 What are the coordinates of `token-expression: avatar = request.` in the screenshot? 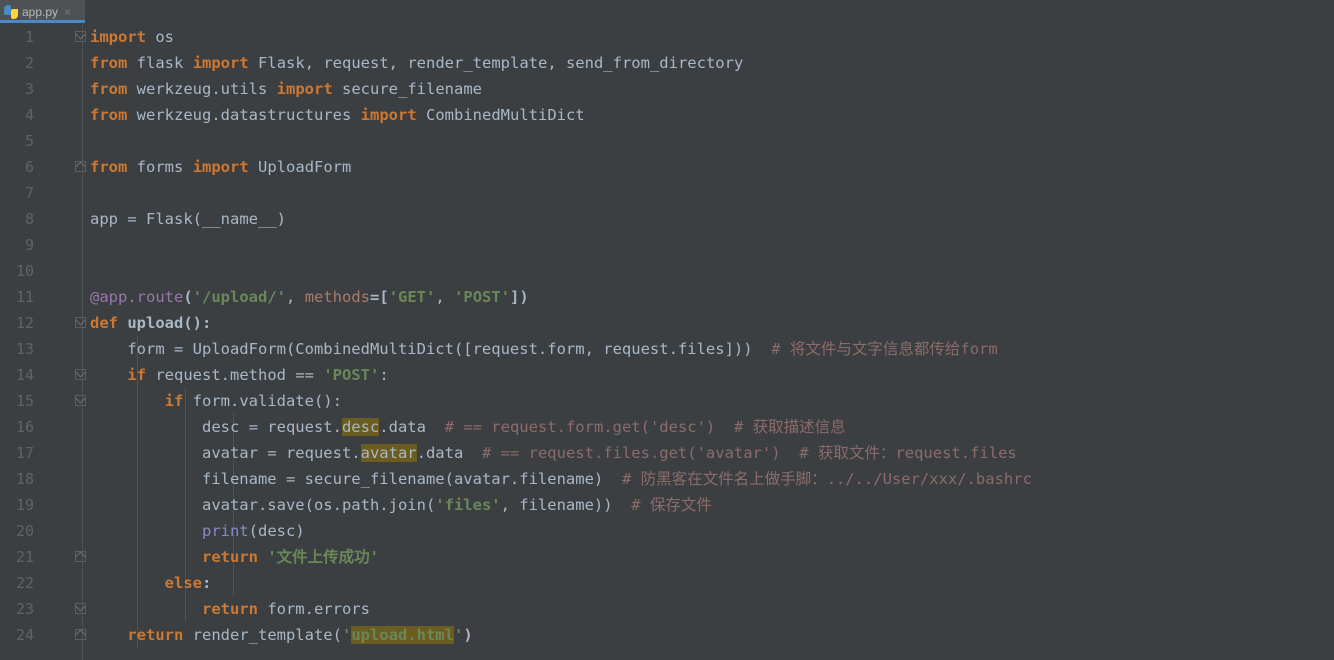 It's located at (281, 453).